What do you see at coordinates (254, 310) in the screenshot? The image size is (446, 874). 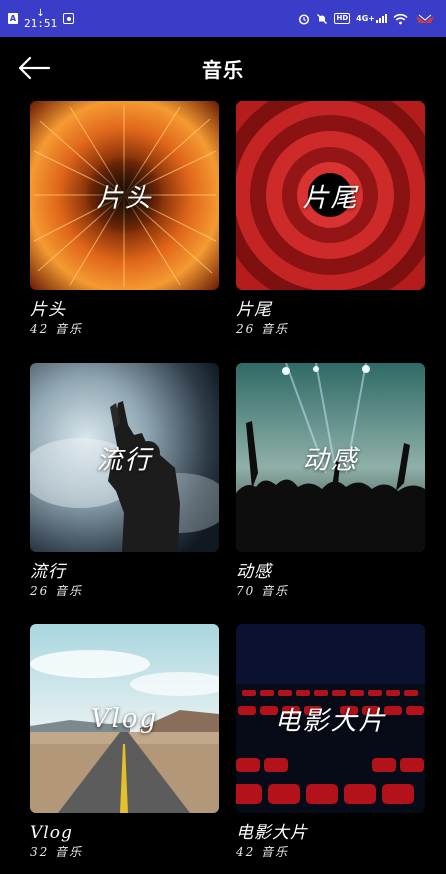 I see `category-title: 片尾` at bounding box center [254, 310].